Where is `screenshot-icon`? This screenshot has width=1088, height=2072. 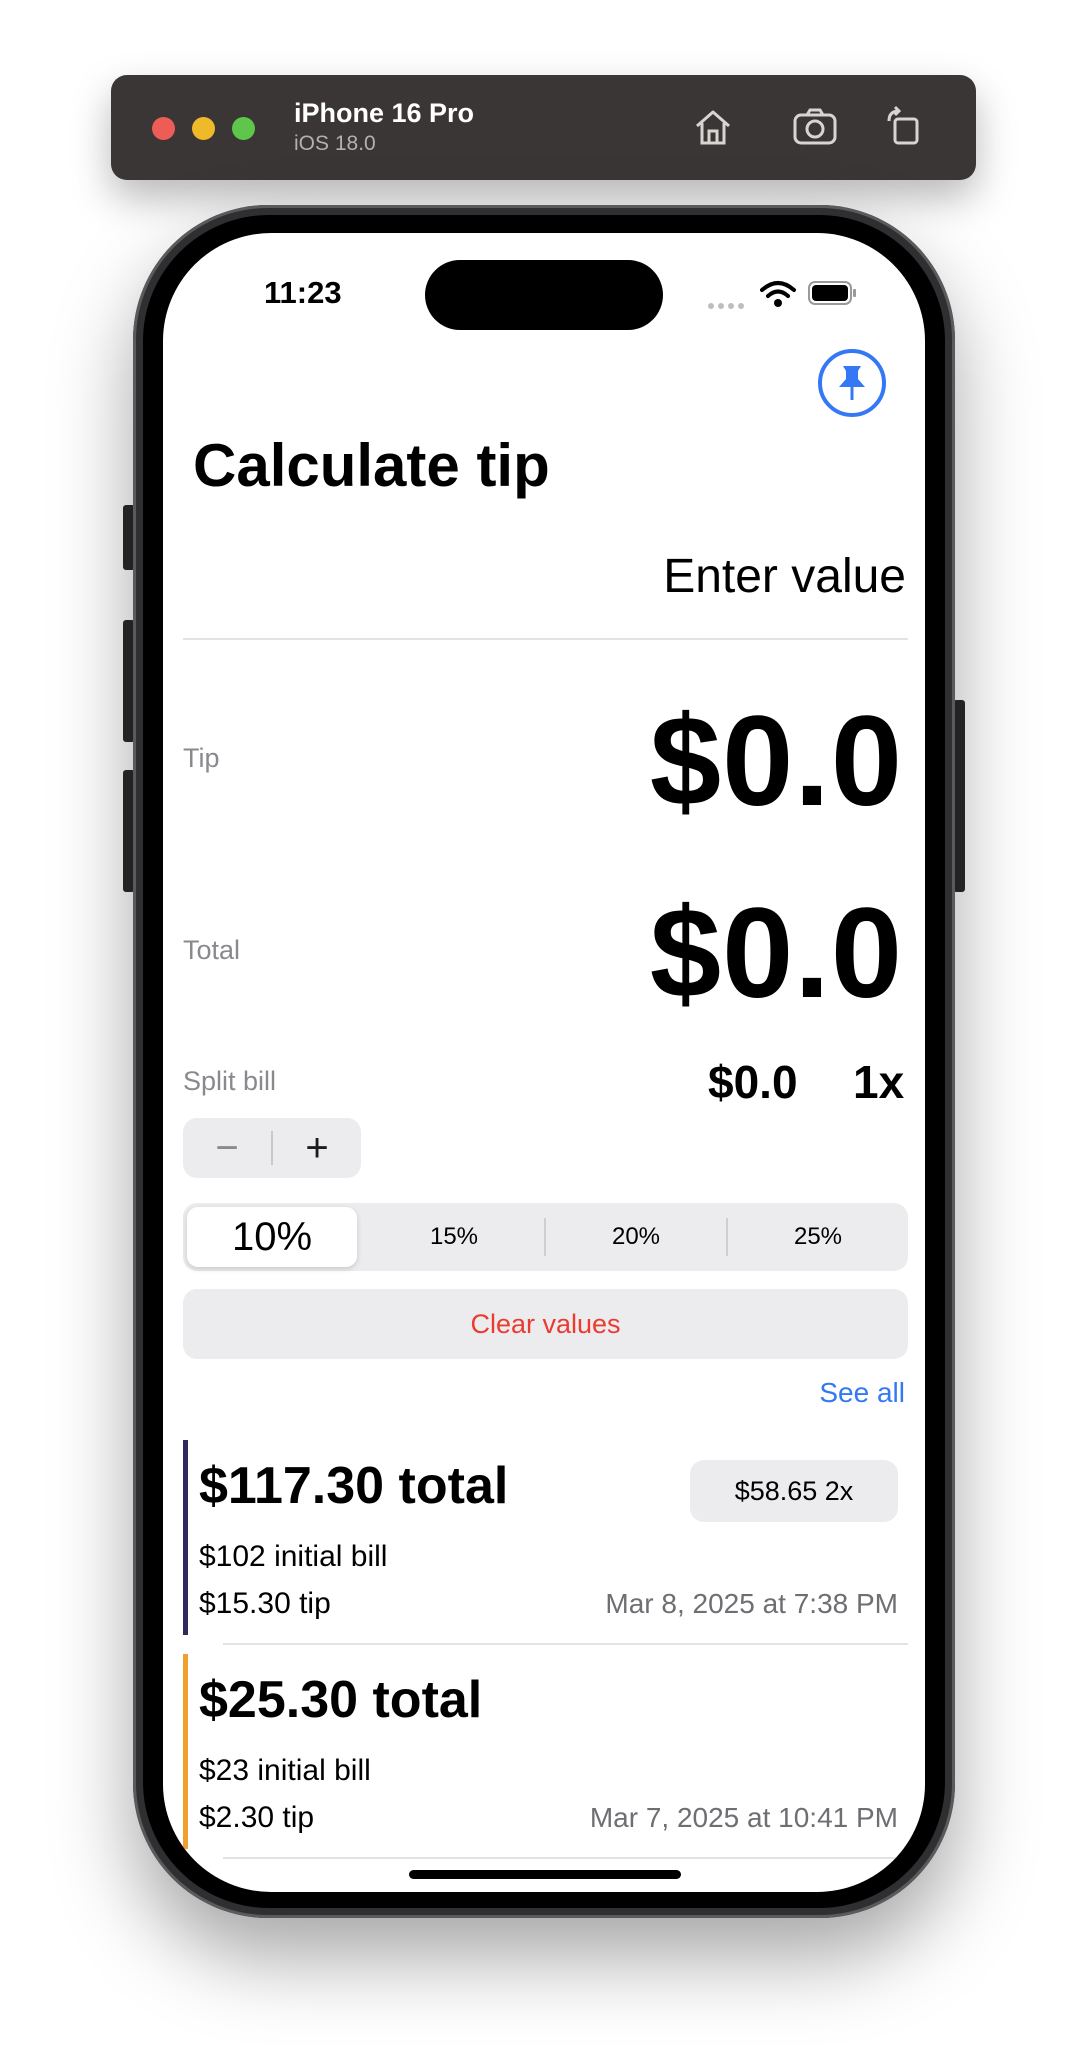 screenshot-icon is located at coordinates (814, 127).